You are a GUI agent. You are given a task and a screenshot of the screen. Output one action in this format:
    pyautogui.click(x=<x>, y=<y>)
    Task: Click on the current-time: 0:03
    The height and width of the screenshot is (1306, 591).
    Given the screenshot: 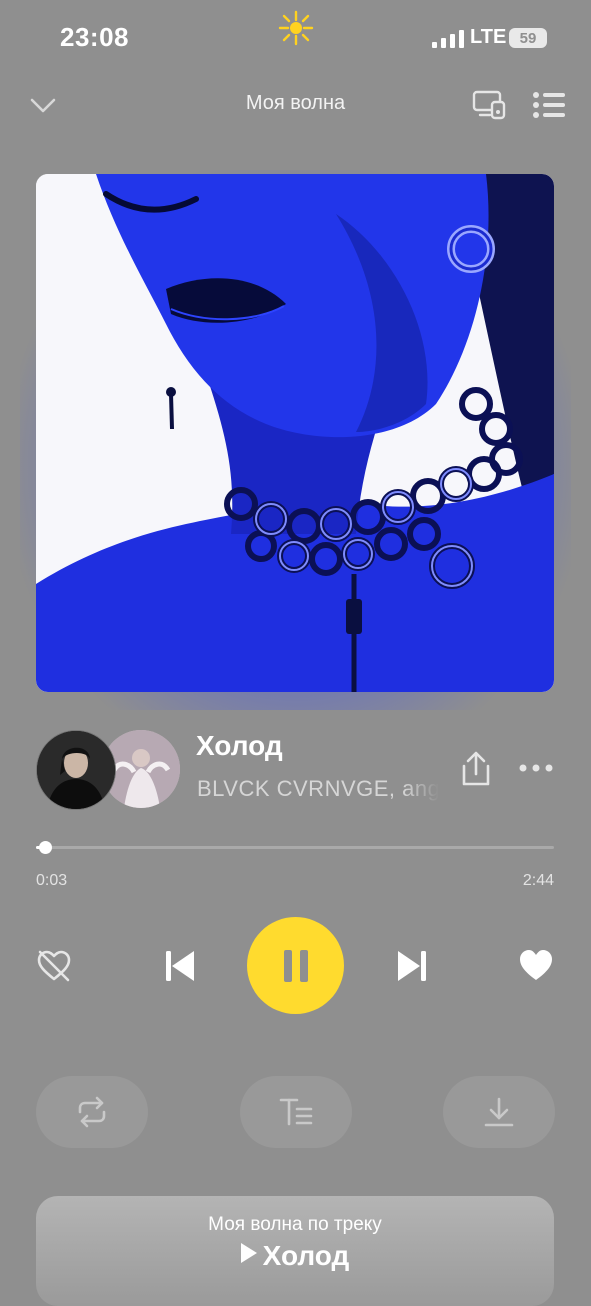 What is the action you would take?
    pyautogui.click(x=52, y=880)
    